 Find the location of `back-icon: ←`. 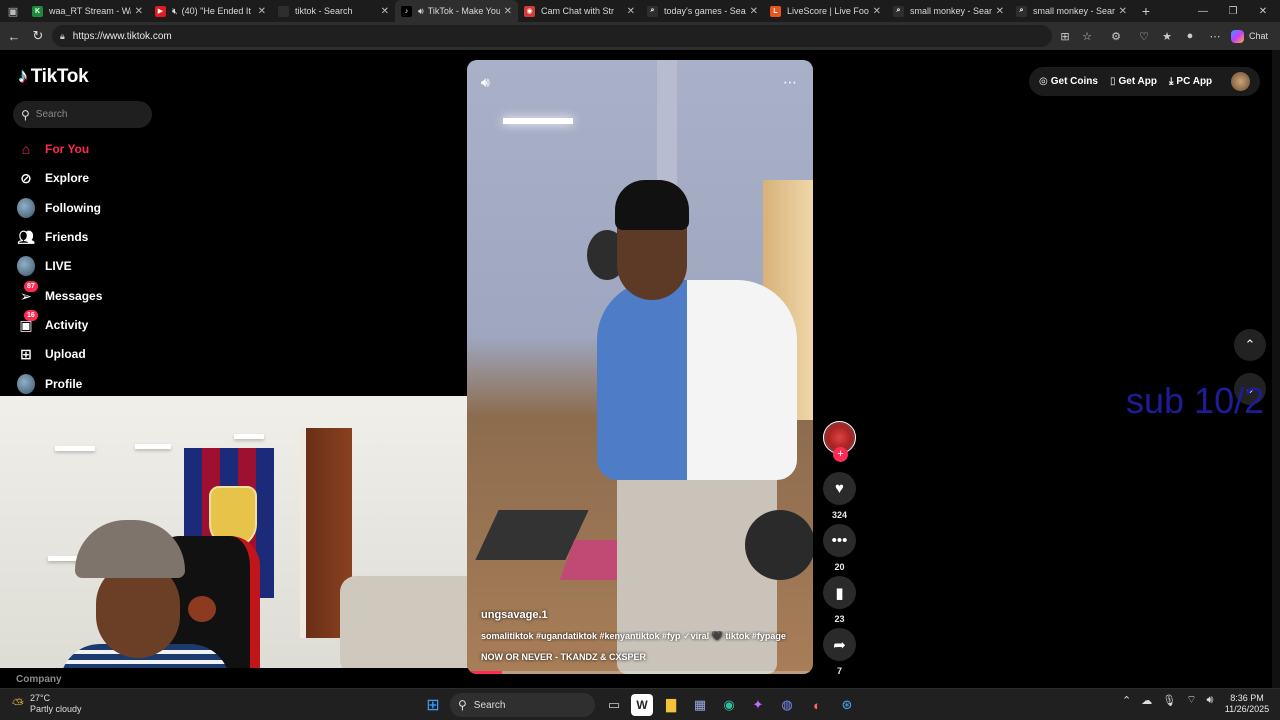

back-icon: ← is located at coordinates (14, 36).